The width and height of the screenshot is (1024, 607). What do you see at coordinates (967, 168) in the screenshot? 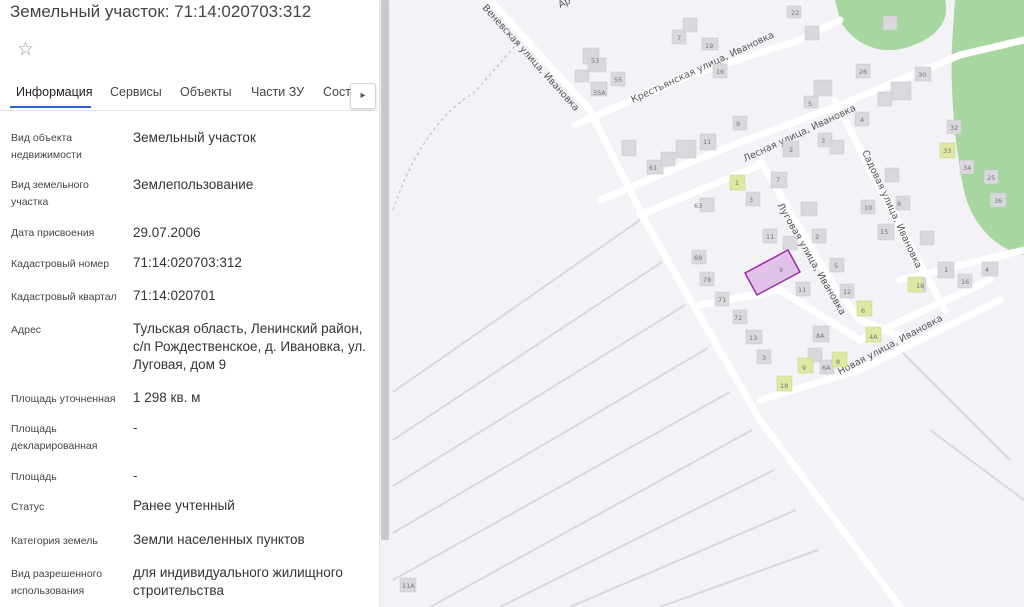
I see `svg-text: 34` at bounding box center [967, 168].